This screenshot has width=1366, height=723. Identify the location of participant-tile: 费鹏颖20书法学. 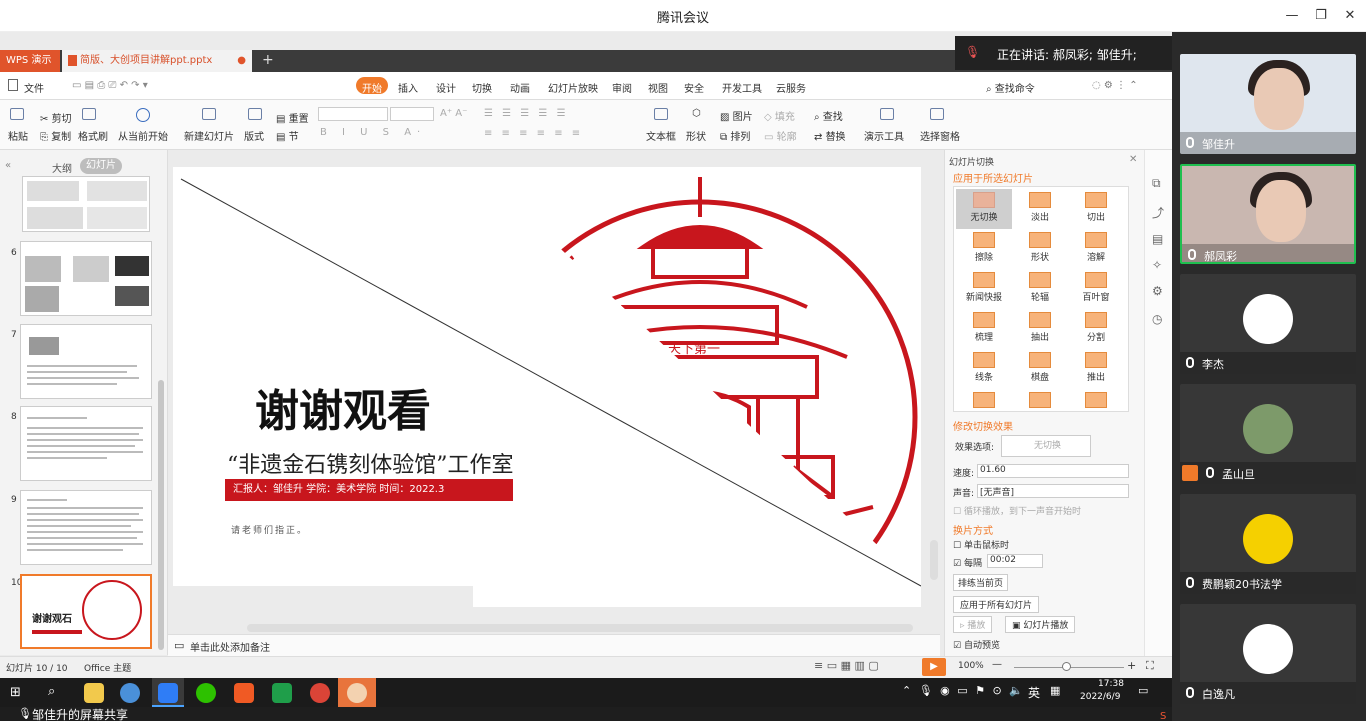
(1268, 544).